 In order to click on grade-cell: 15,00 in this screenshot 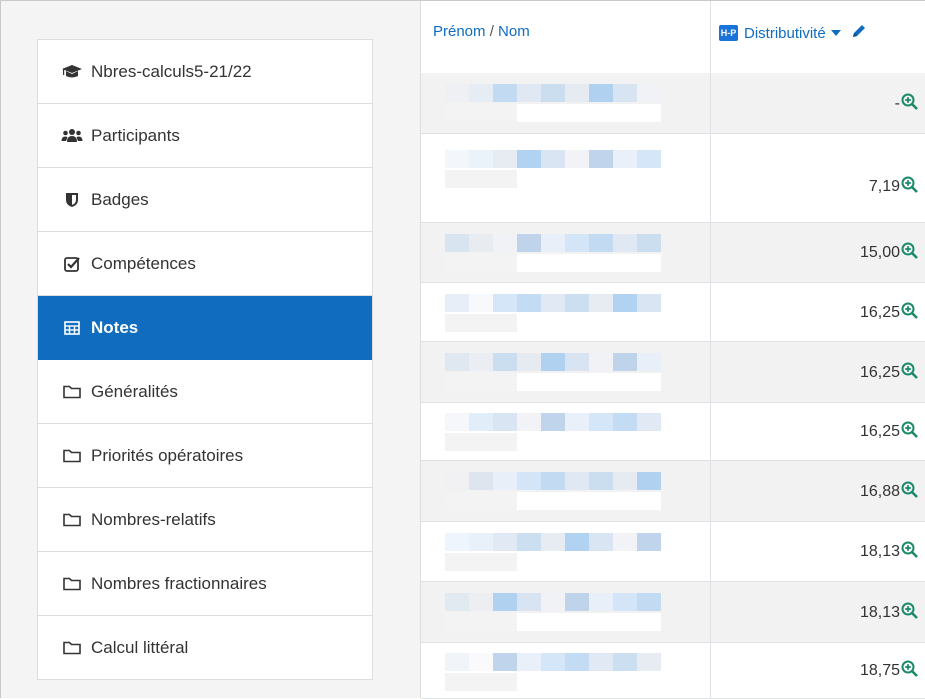, I will do `click(889, 253)`.